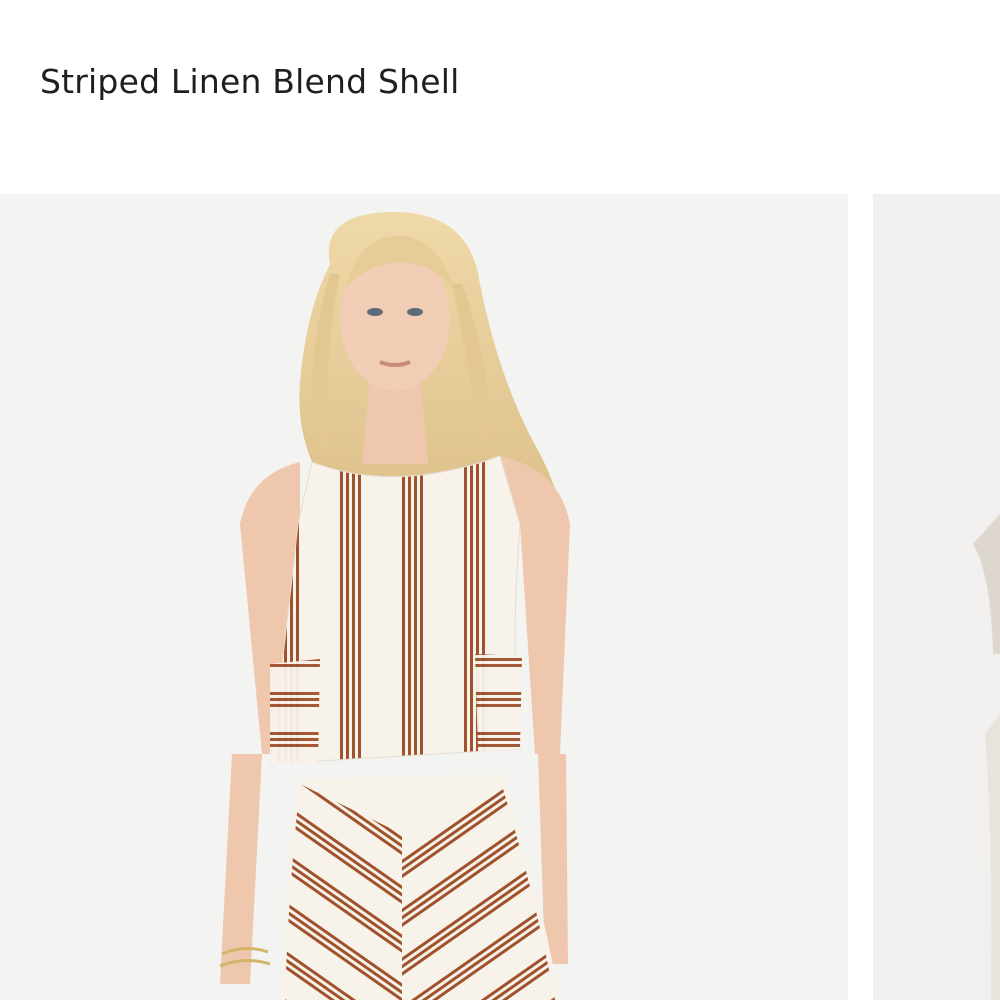 The image size is (1000, 1000). I want to click on next-photo-peek, so click(936, 597).